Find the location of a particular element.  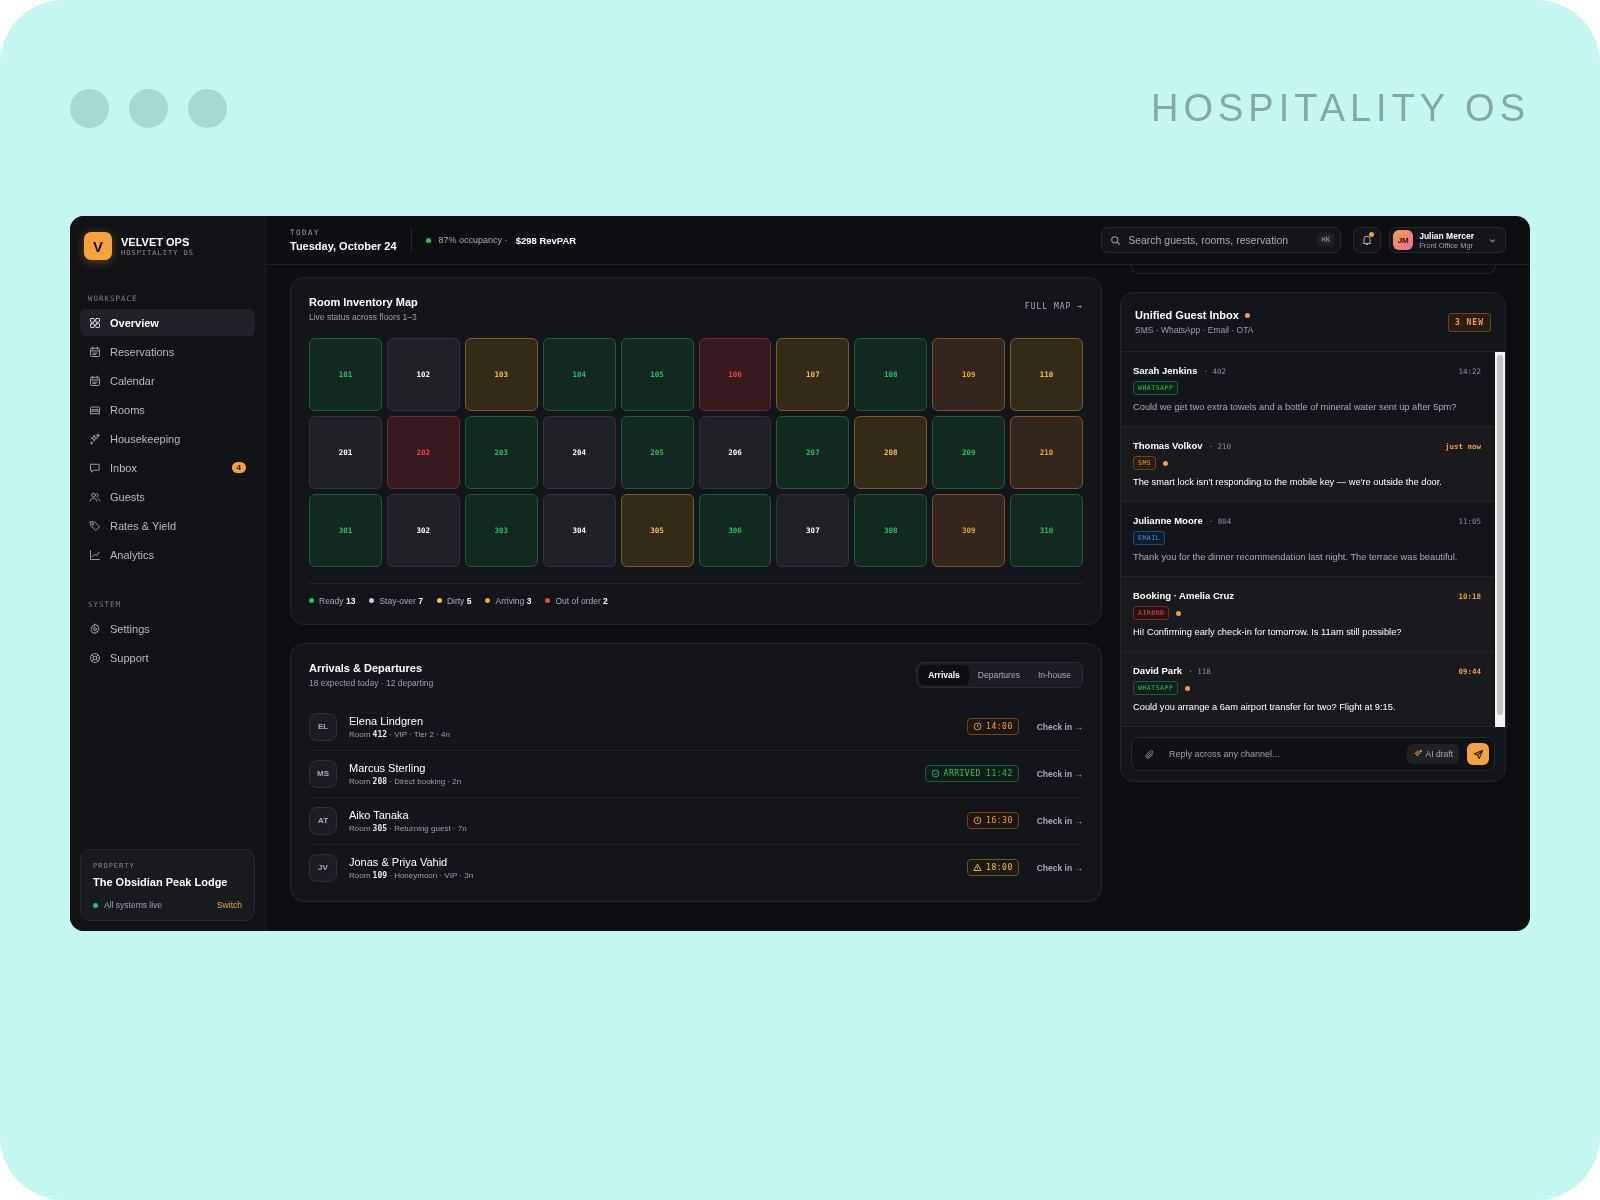

chat-icon is located at coordinates (95, 467).